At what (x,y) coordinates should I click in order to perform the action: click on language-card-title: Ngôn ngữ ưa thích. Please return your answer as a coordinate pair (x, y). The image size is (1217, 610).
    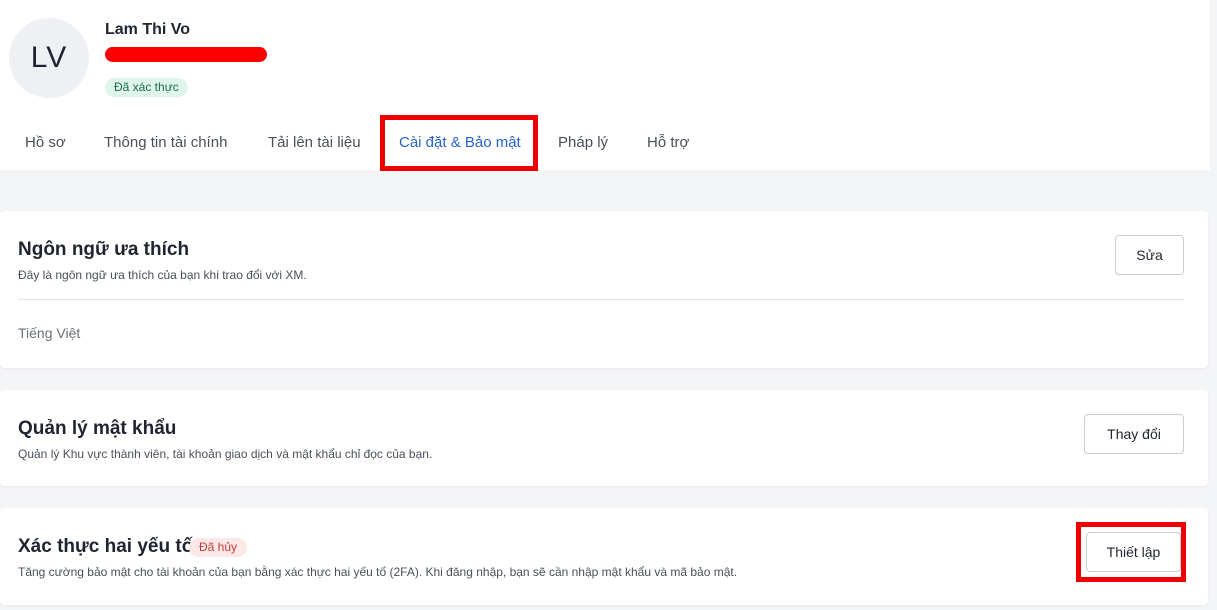
    Looking at the image, I should click on (104, 249).